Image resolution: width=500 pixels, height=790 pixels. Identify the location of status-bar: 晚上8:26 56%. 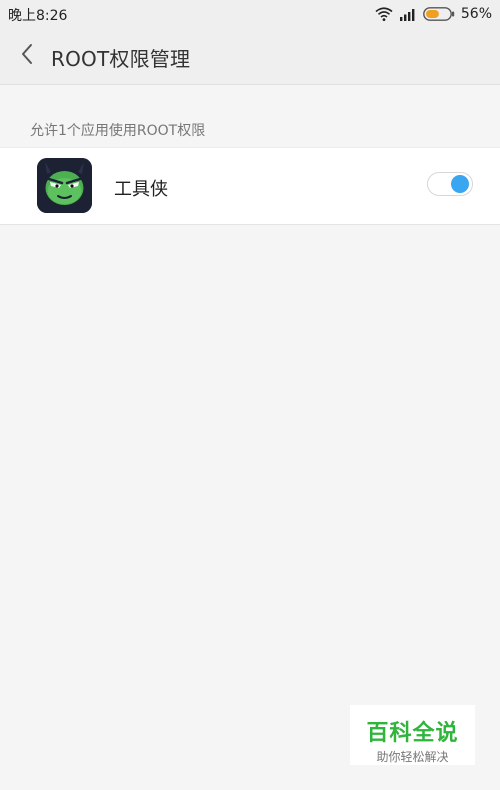
(250, 14).